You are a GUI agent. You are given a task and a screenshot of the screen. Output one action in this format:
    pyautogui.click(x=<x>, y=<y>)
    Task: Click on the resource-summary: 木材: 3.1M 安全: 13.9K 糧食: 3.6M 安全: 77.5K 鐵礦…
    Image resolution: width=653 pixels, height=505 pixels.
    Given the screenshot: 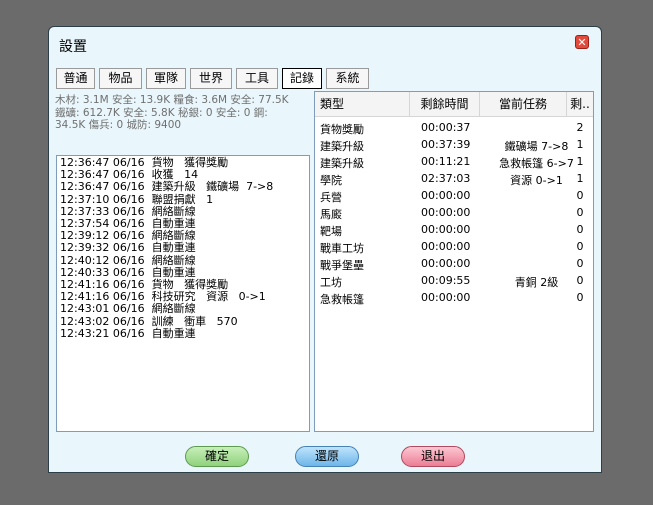 What is the action you would take?
    pyautogui.click(x=180, y=124)
    